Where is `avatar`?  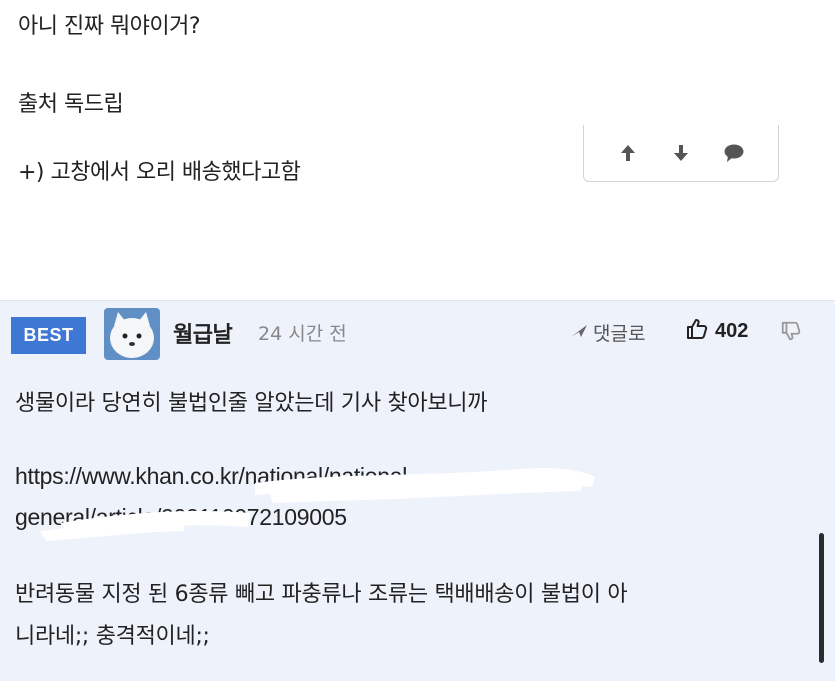
avatar is located at coordinates (132, 334).